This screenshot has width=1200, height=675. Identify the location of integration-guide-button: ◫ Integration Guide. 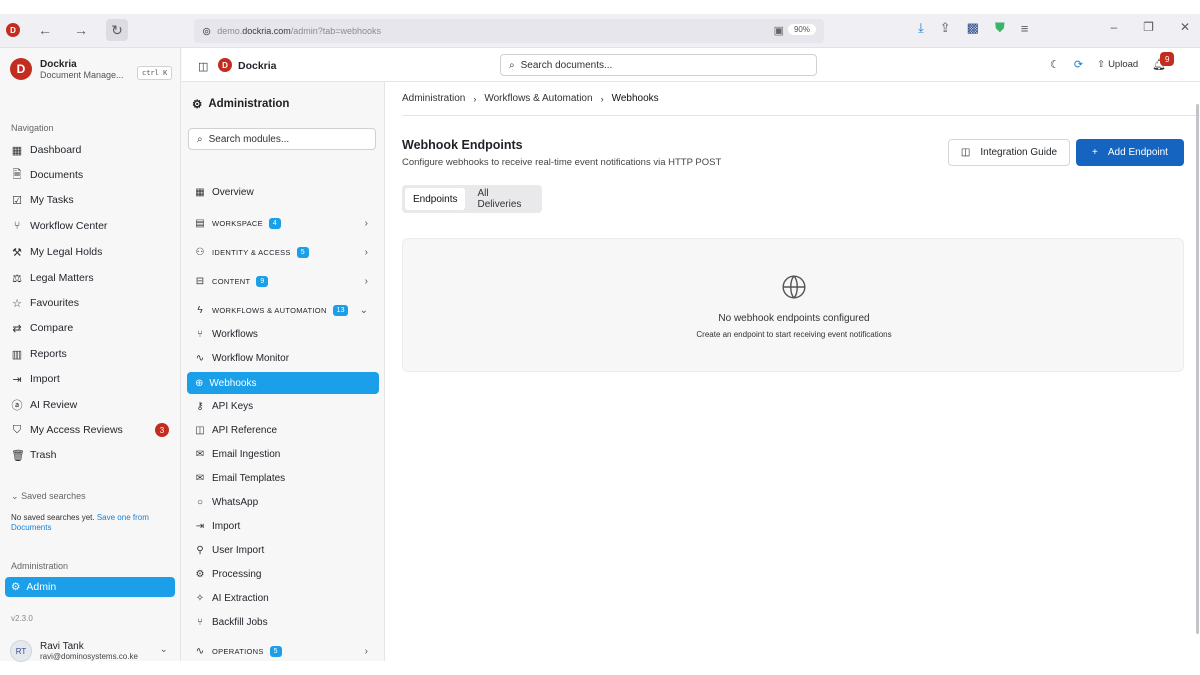
(1009, 152).